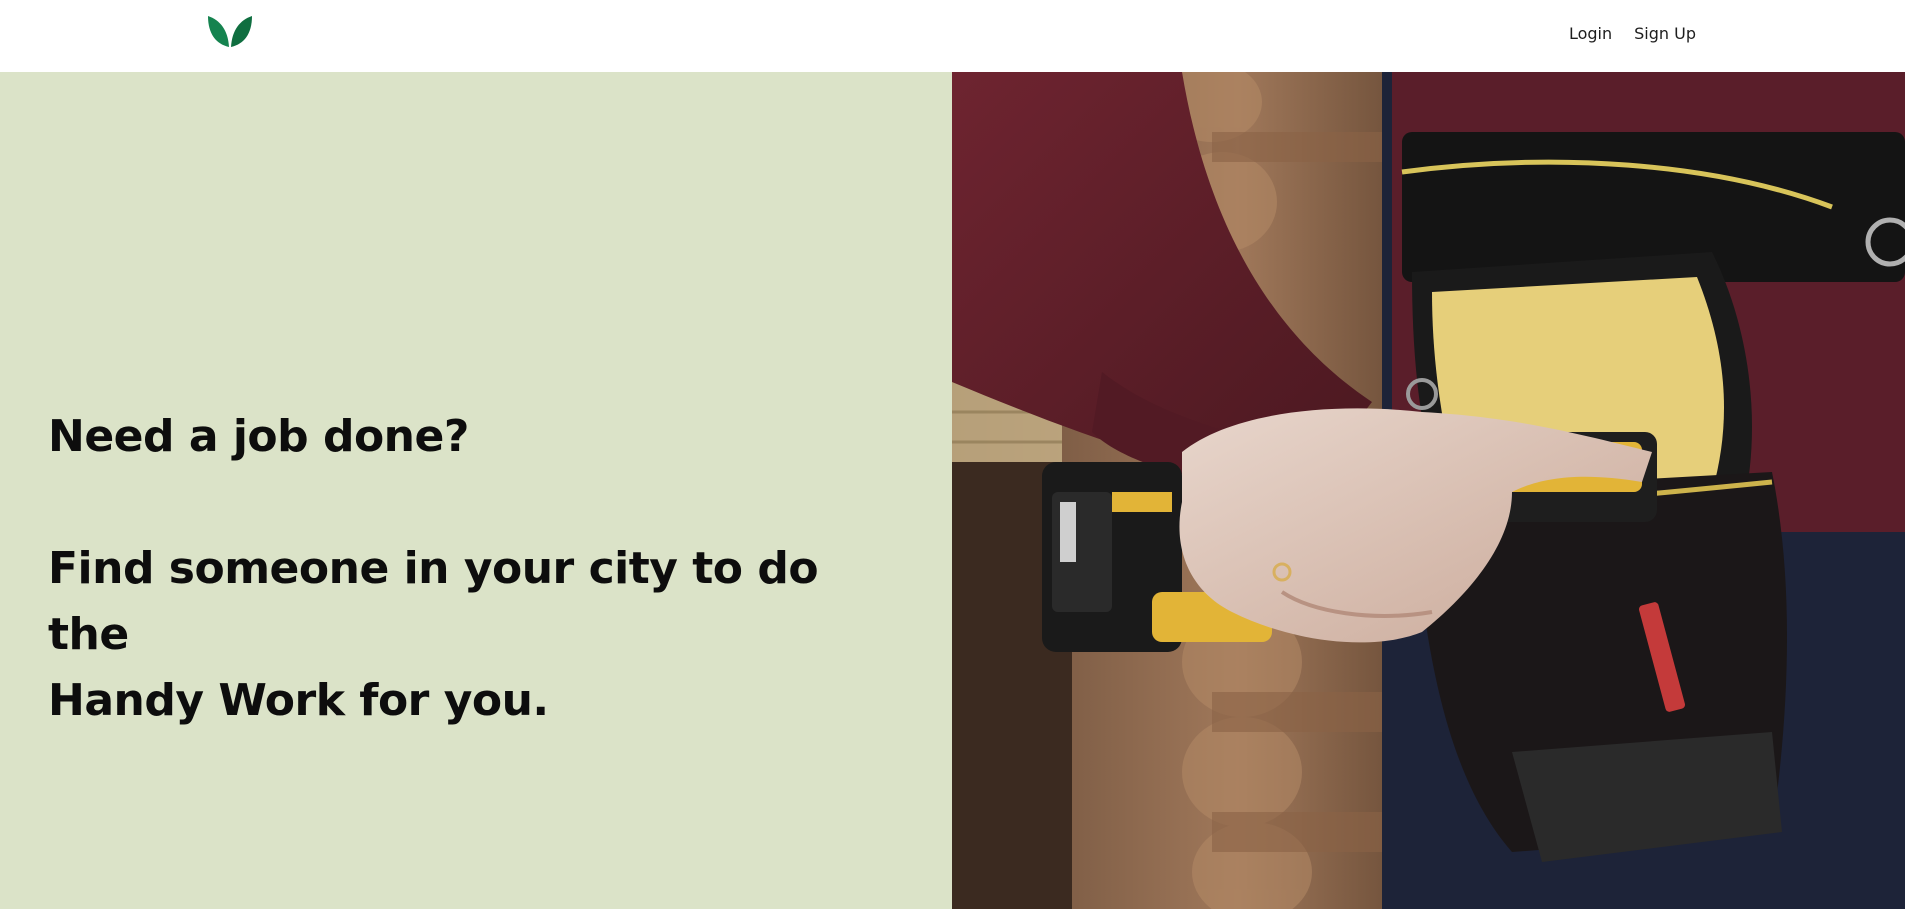  I want to click on headline-question: Need a job done?, so click(258, 436).